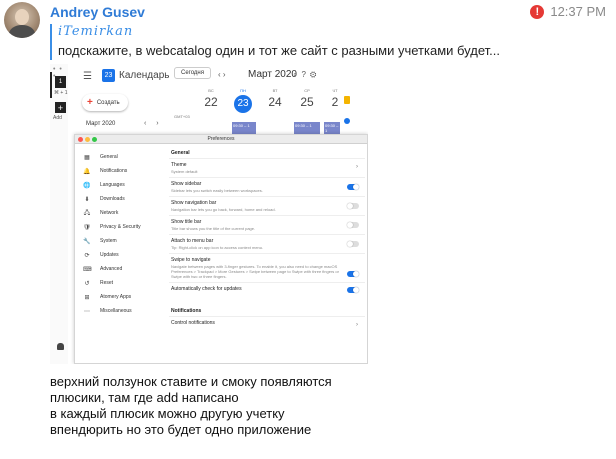 This screenshot has width=616, height=459. I want to click on tasks-addon-icon, so click(347, 121).